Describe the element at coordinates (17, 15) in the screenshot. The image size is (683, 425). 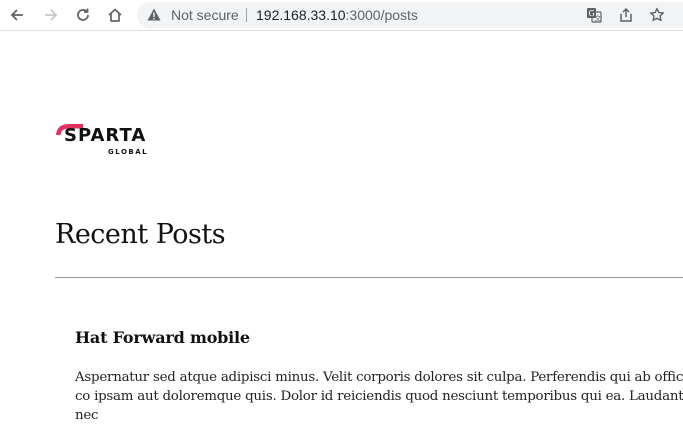
I see `back-arrow-icon` at that location.